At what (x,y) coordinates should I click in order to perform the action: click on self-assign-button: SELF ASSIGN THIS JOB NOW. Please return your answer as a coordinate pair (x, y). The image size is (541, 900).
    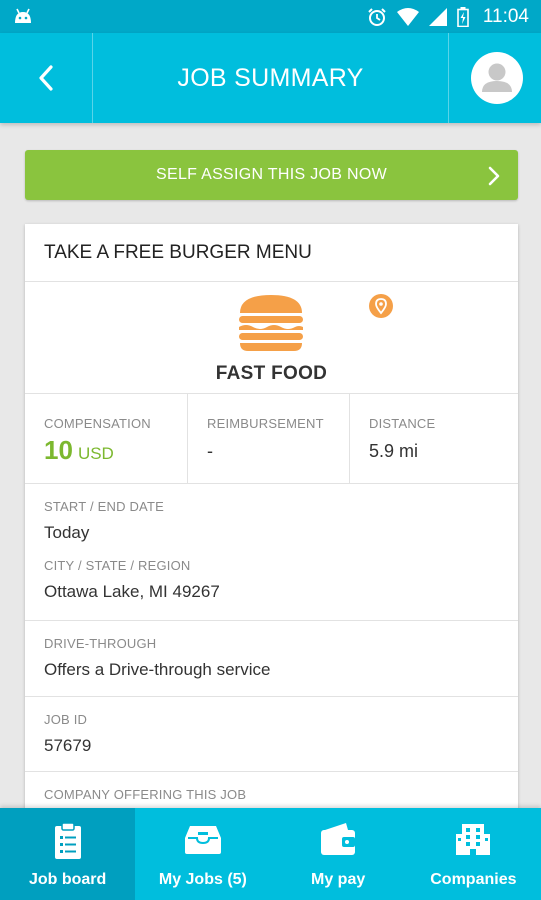
    Looking at the image, I should click on (271, 175).